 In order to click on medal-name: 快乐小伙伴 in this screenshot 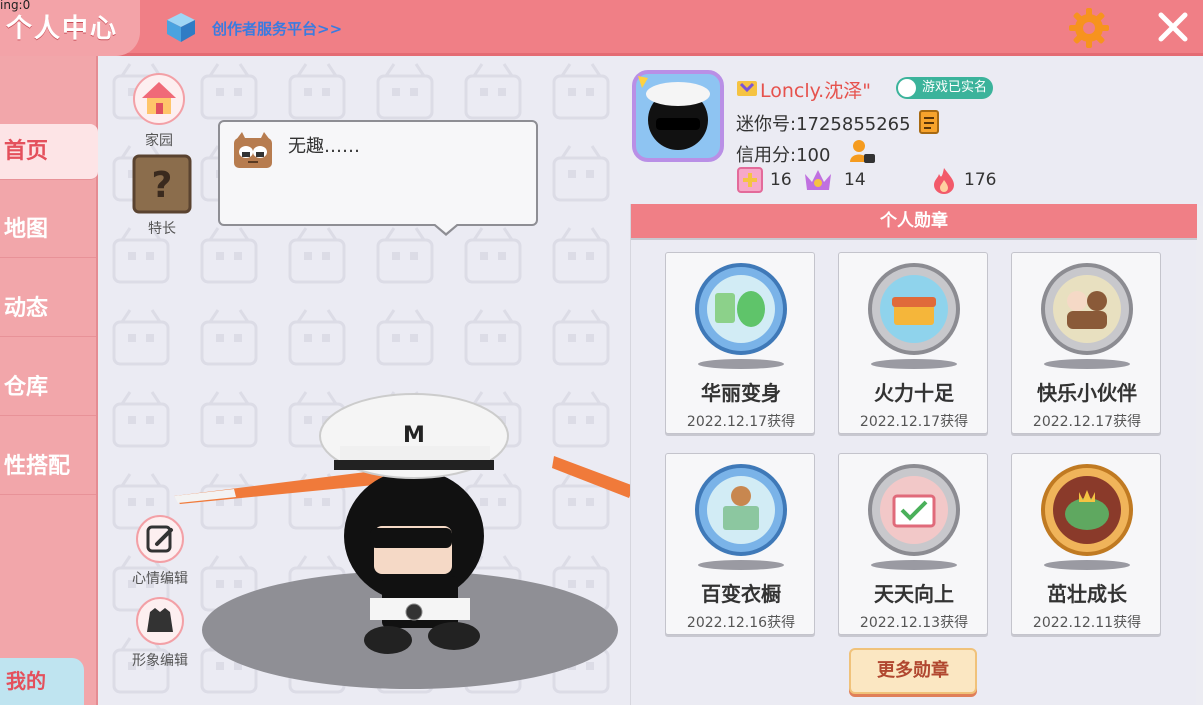, I will do `click(1087, 393)`.